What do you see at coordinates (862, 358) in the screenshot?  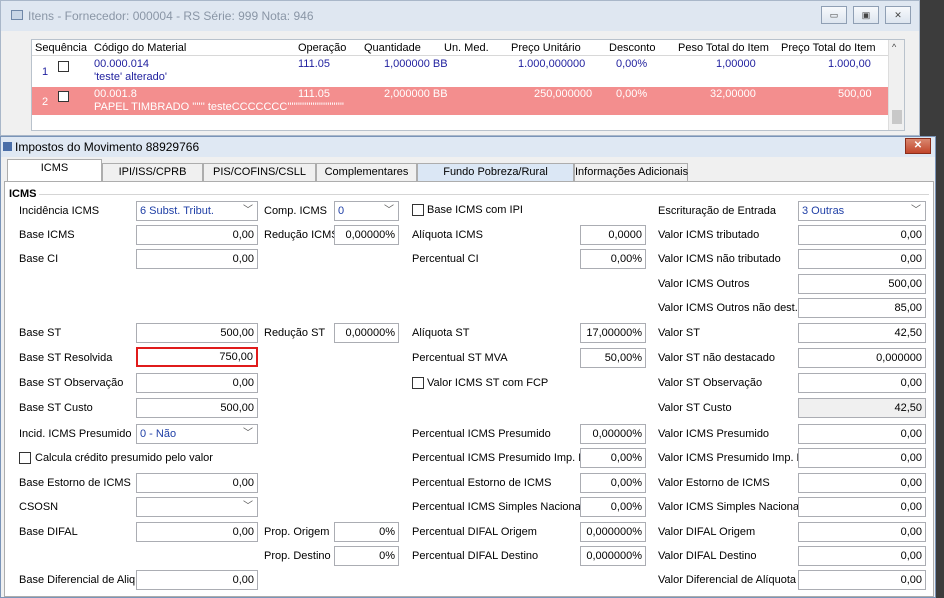 I see `valor-st-nd-field: 0,000000` at bounding box center [862, 358].